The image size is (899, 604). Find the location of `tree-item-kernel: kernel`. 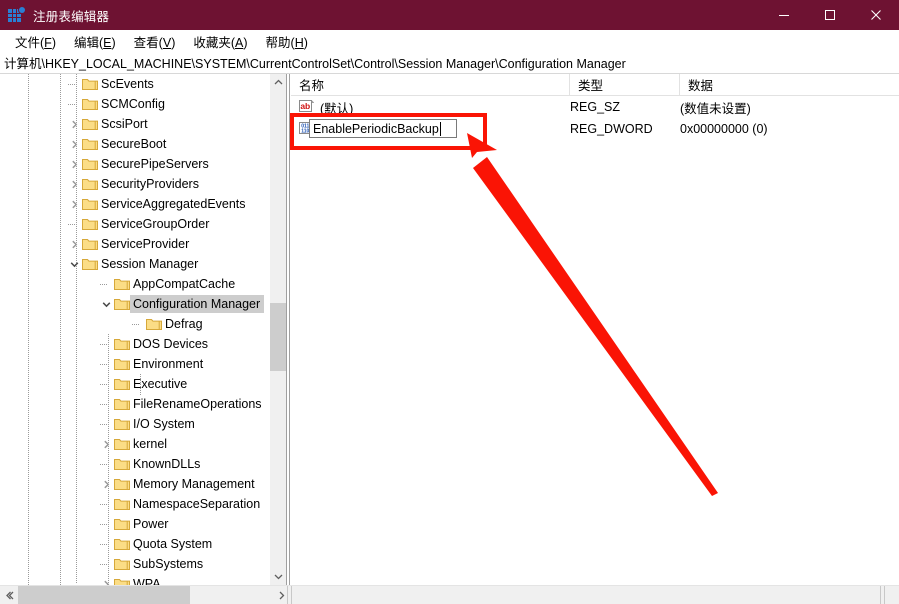

tree-item-kernel: kernel is located at coordinates (134, 444).